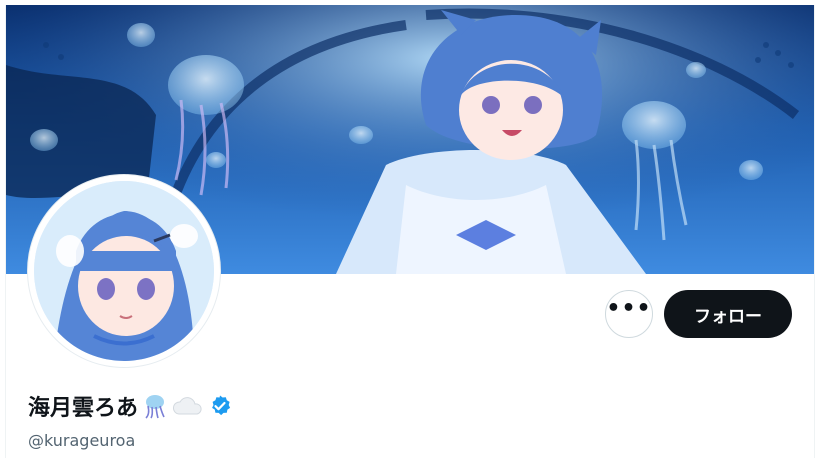 Image resolution: width=820 pixels, height=458 pixels. I want to click on profile-name-row: 海月雲ろあ, so click(130, 406).